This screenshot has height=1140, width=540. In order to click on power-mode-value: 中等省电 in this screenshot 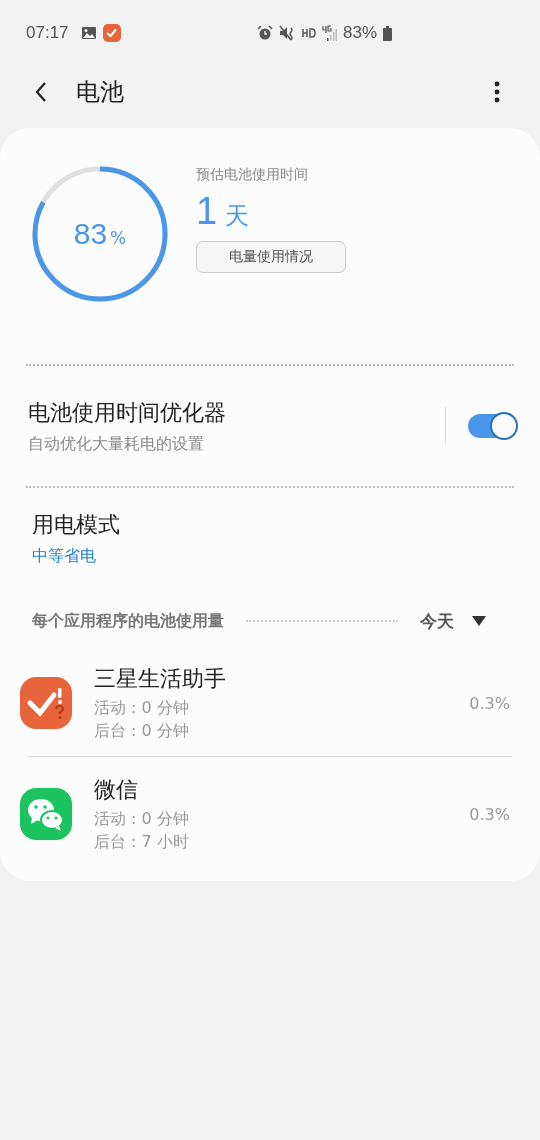, I will do `click(64, 556)`.